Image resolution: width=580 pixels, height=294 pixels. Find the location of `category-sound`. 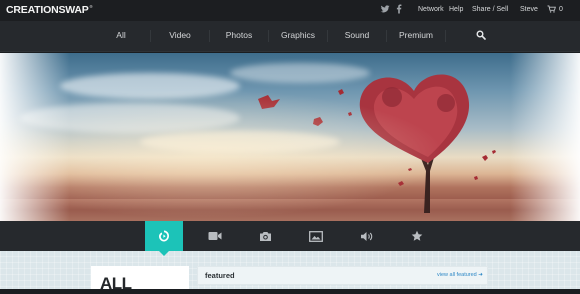

category-sound is located at coordinates (367, 236).